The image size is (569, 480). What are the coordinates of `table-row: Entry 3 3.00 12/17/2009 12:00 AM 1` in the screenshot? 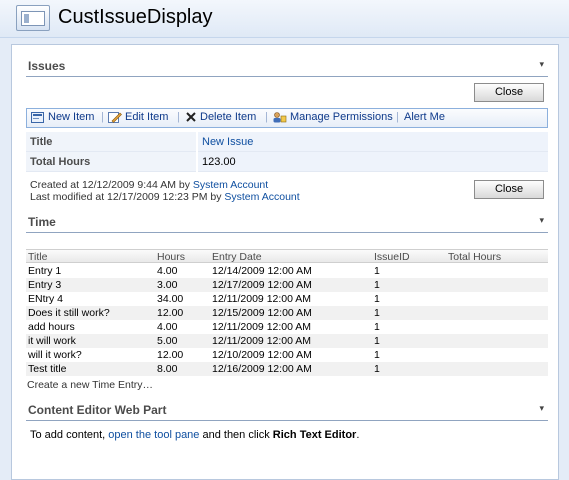 It's located at (287, 285).